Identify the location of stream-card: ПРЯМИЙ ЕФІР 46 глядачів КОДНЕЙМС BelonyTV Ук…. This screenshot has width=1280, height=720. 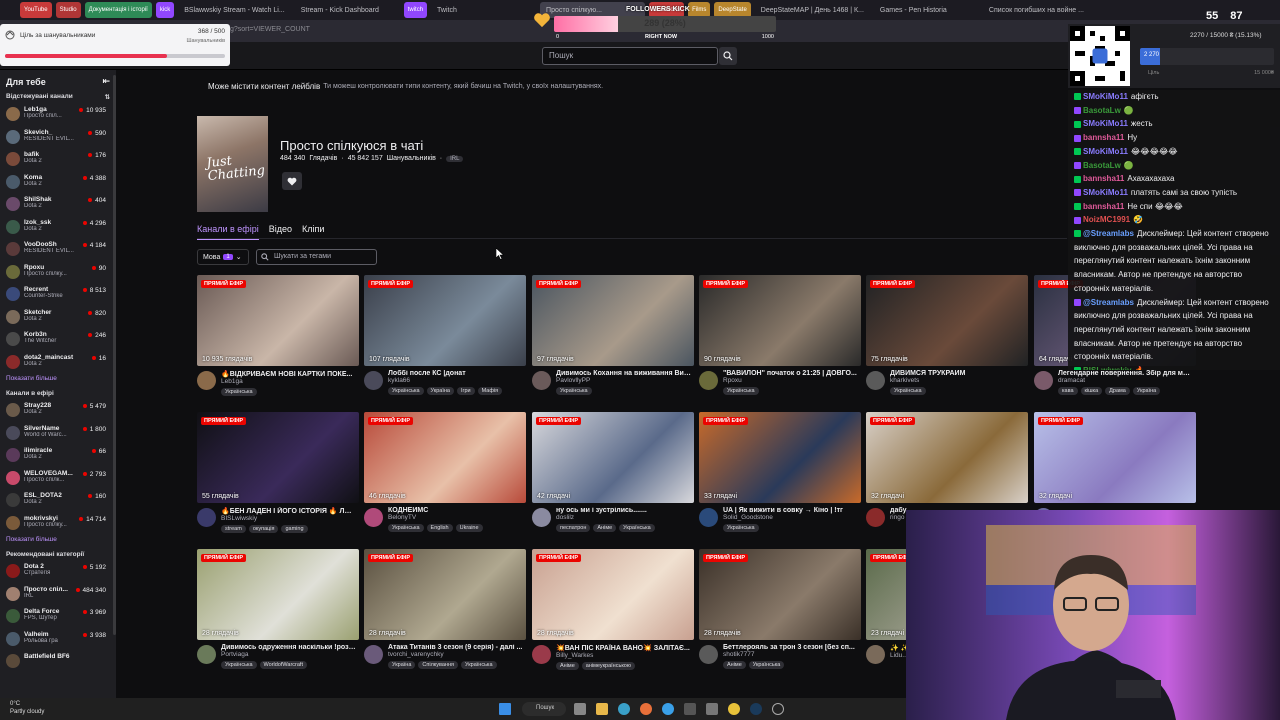
(445, 474).